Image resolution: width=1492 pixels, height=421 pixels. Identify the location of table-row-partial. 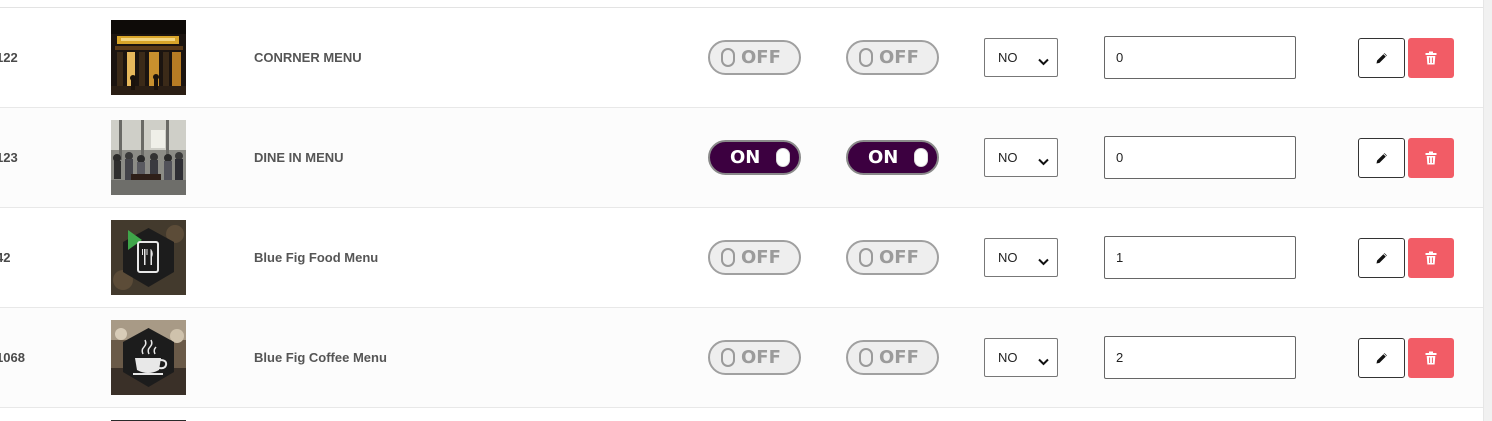
(742, 414).